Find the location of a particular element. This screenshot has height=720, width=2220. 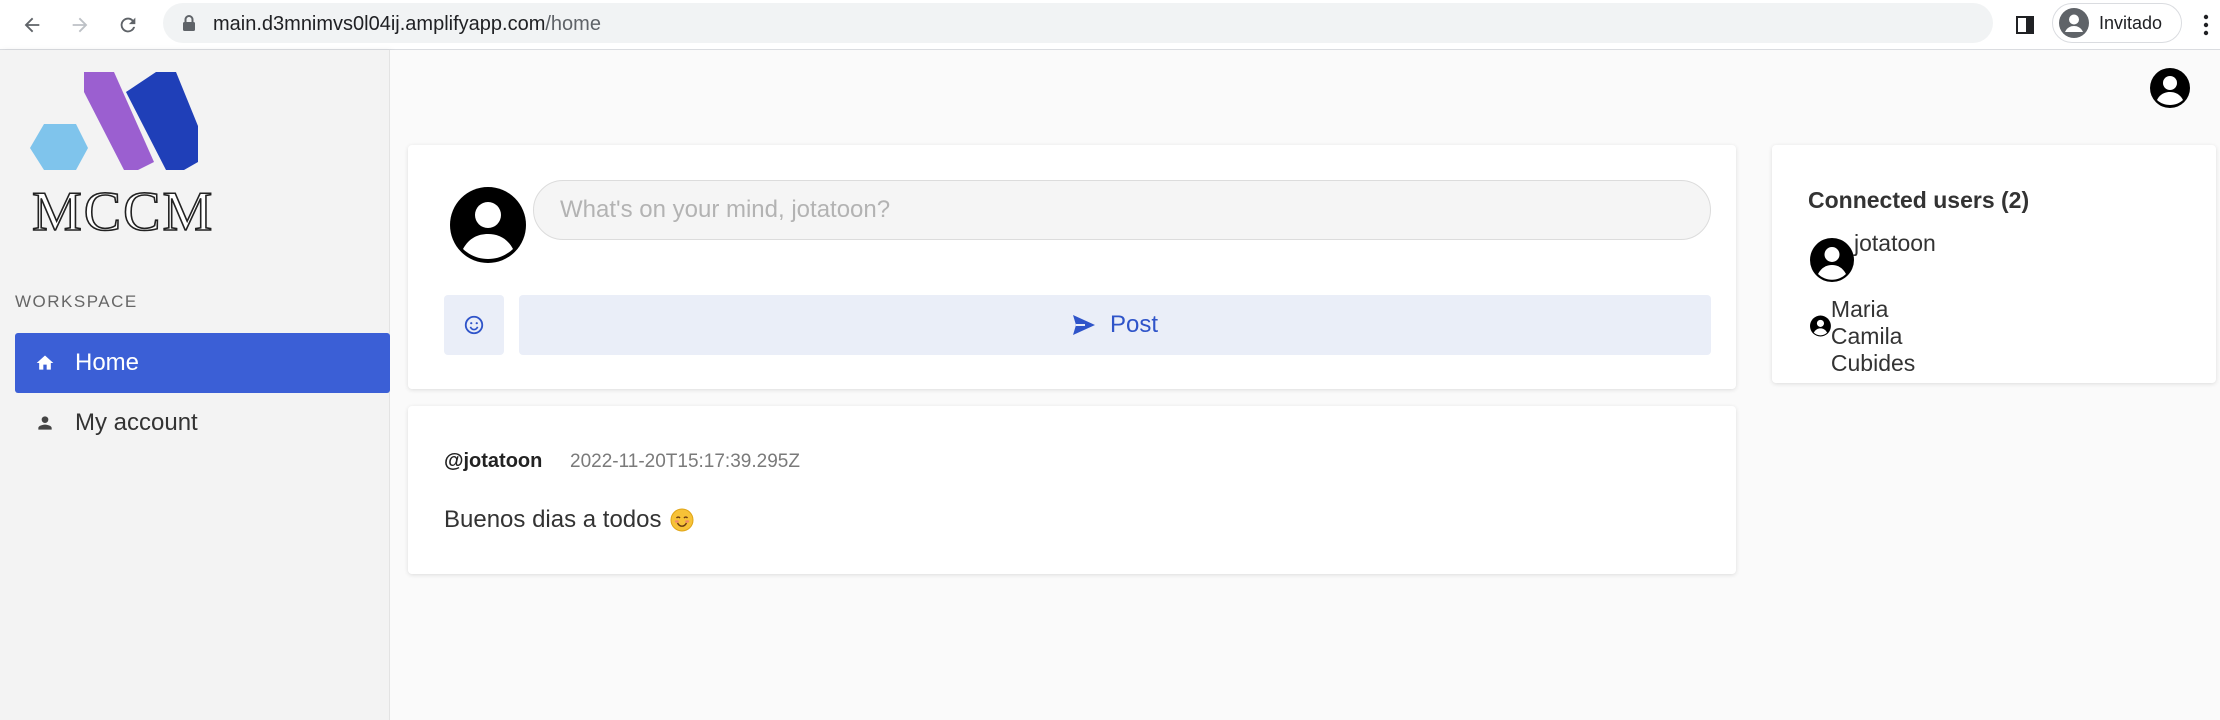

sidebar-item-my-account: My account is located at coordinates (202, 423).